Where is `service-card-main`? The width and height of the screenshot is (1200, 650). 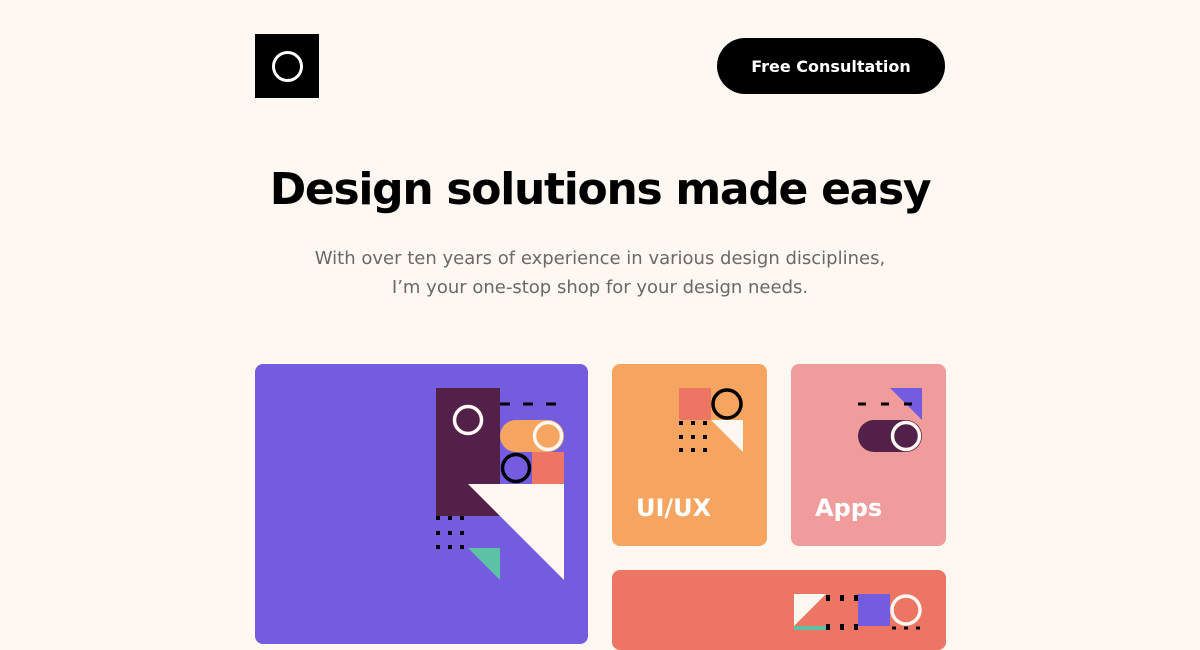
service-card-main is located at coordinates (421, 504).